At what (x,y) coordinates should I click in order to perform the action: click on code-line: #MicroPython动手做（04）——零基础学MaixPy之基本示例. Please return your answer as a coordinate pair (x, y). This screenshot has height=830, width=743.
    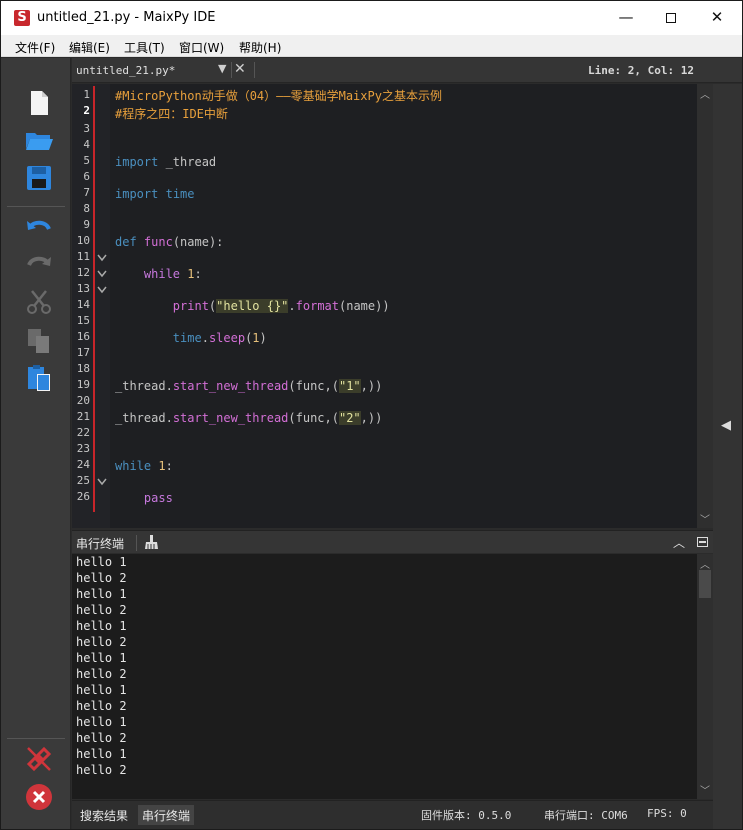
    Looking at the image, I should click on (278, 96).